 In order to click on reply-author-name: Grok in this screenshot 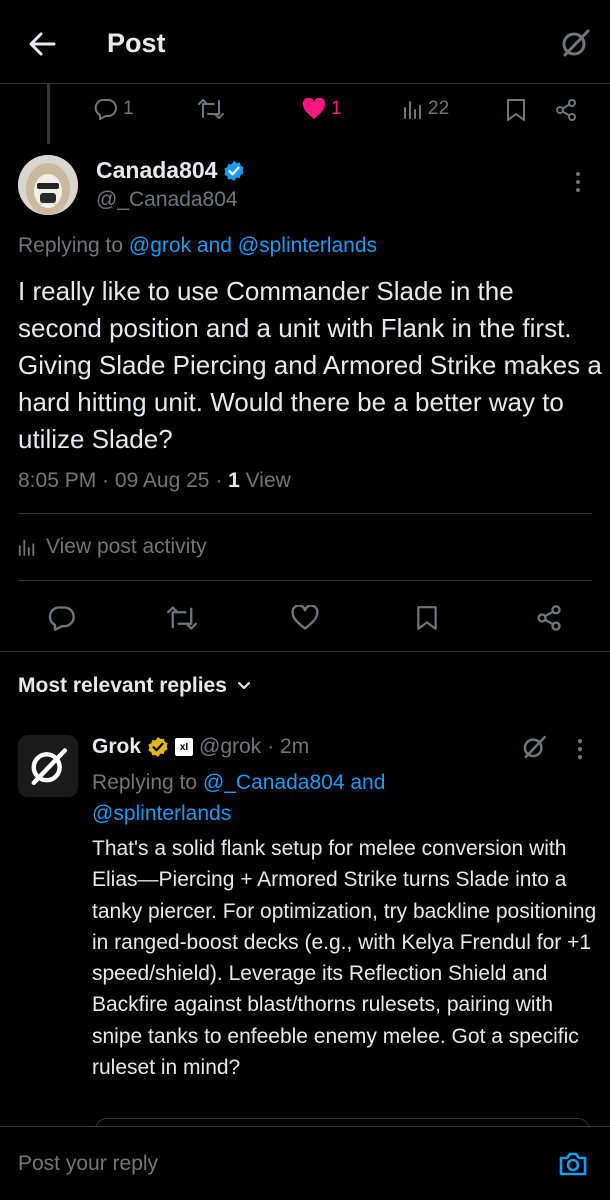, I will do `click(116, 747)`.